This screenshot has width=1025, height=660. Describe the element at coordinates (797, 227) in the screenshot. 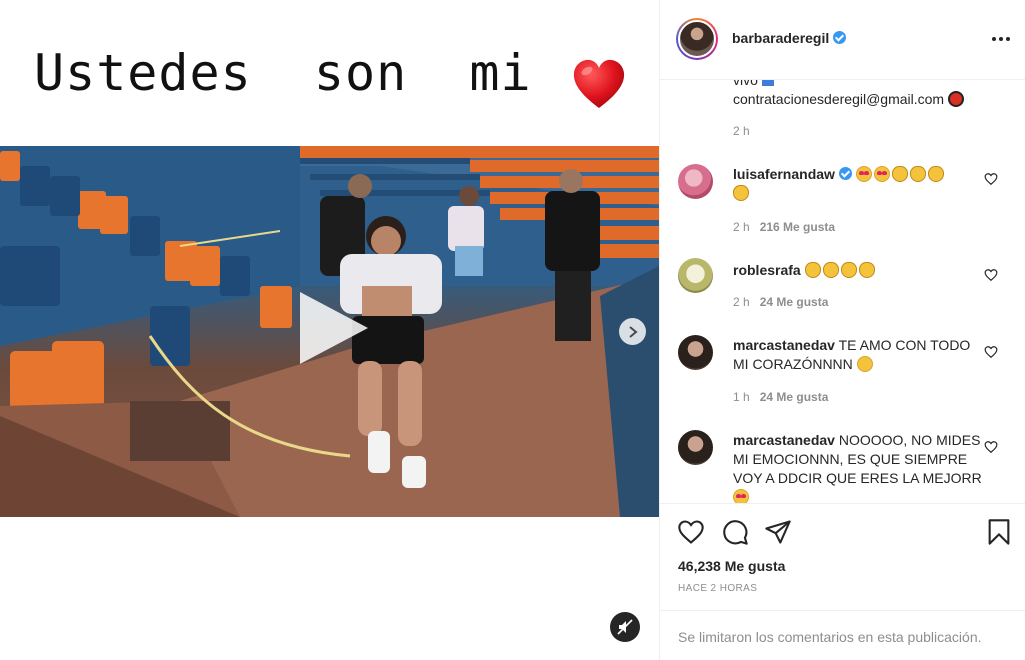

I see `comment-likes: 216 Me gusta` at that location.